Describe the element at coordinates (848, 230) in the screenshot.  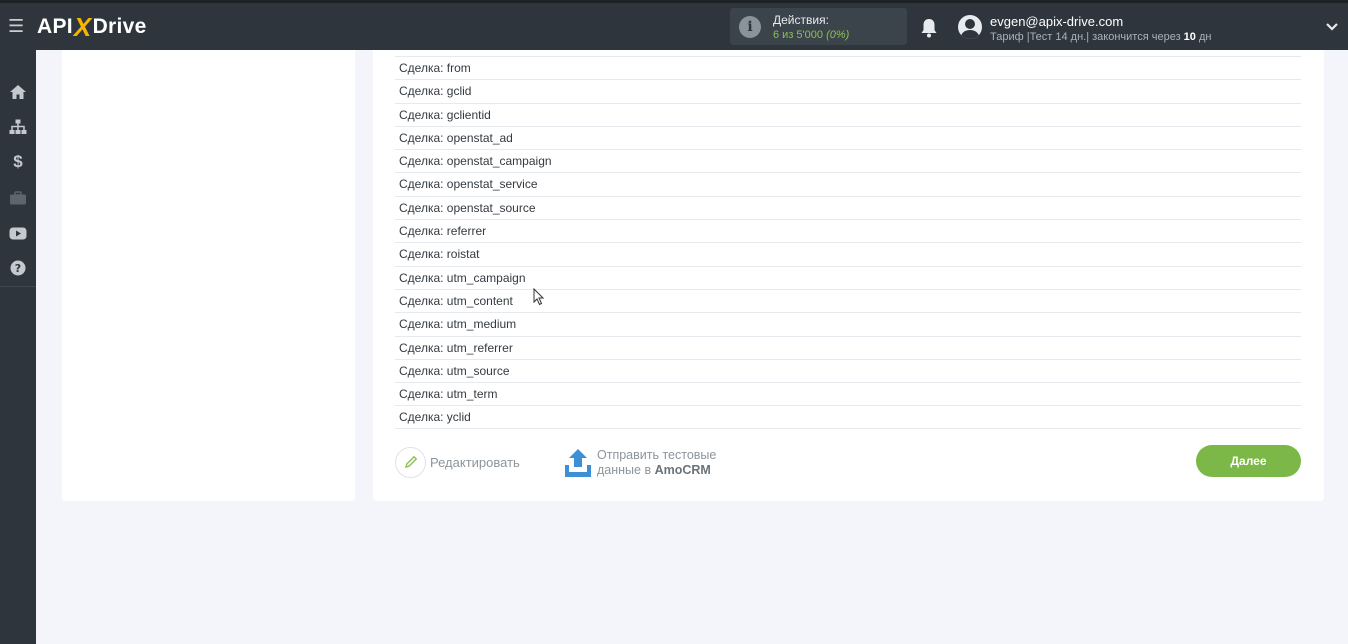
I see `field-row: Сделка: referrer` at that location.